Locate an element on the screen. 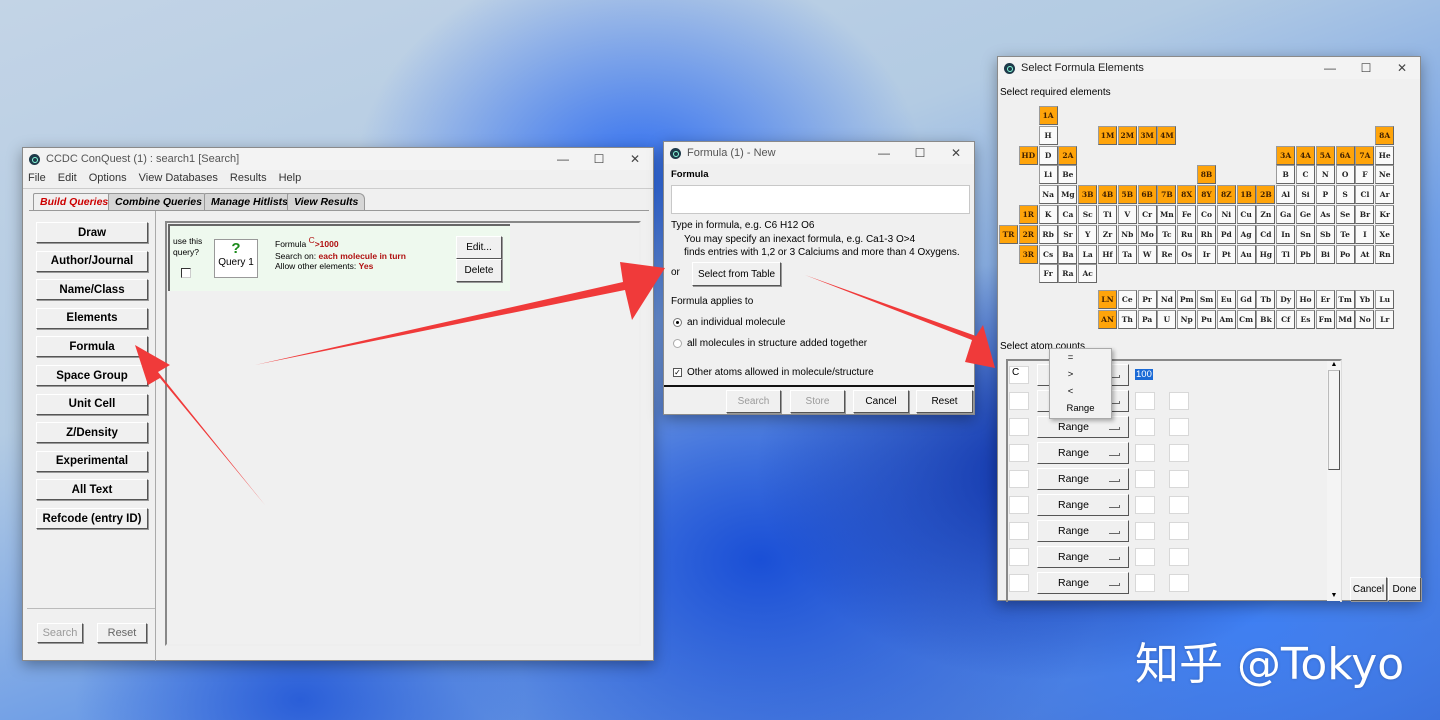 This screenshot has width=1440, height=720. menu-edit: Edit is located at coordinates (67, 178).